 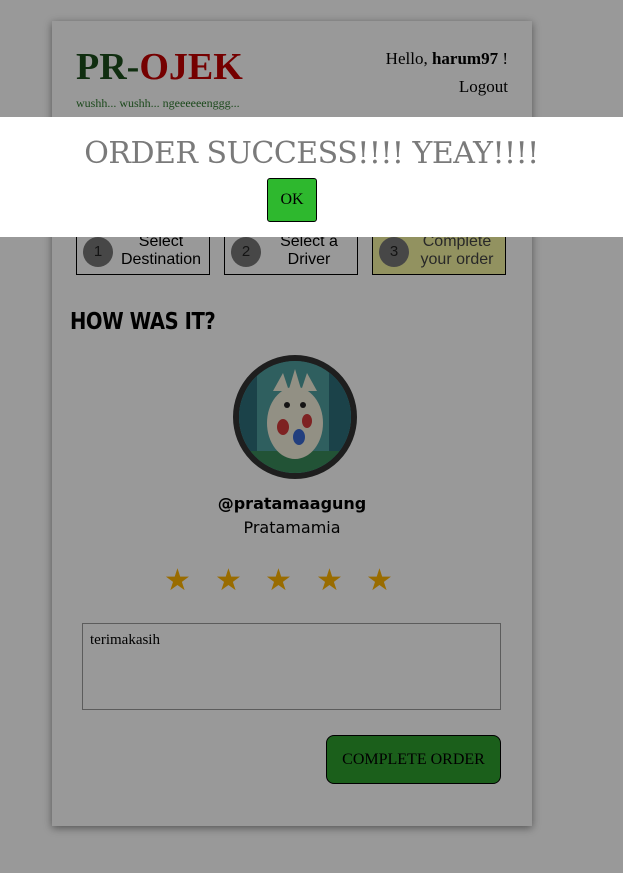 What do you see at coordinates (292, 200) in the screenshot?
I see `ok-button: OK` at bounding box center [292, 200].